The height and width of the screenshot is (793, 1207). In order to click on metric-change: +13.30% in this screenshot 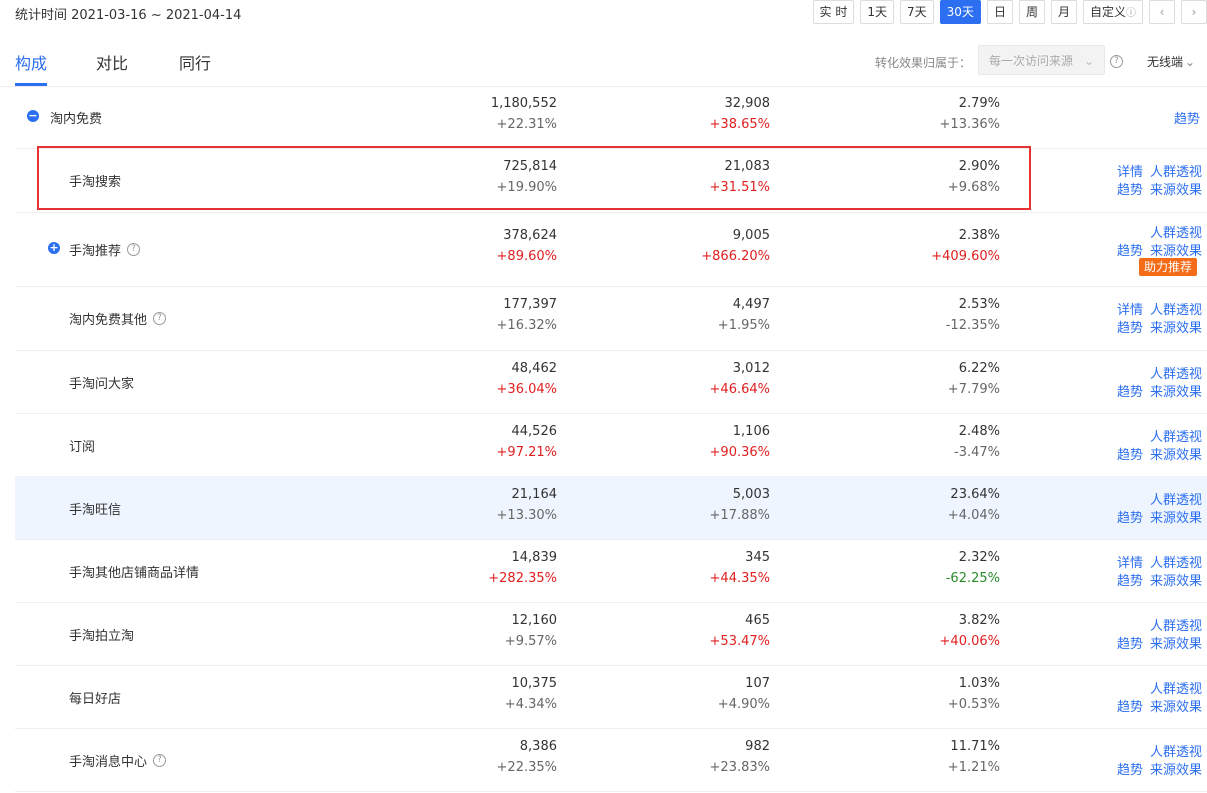, I will do `click(526, 515)`.